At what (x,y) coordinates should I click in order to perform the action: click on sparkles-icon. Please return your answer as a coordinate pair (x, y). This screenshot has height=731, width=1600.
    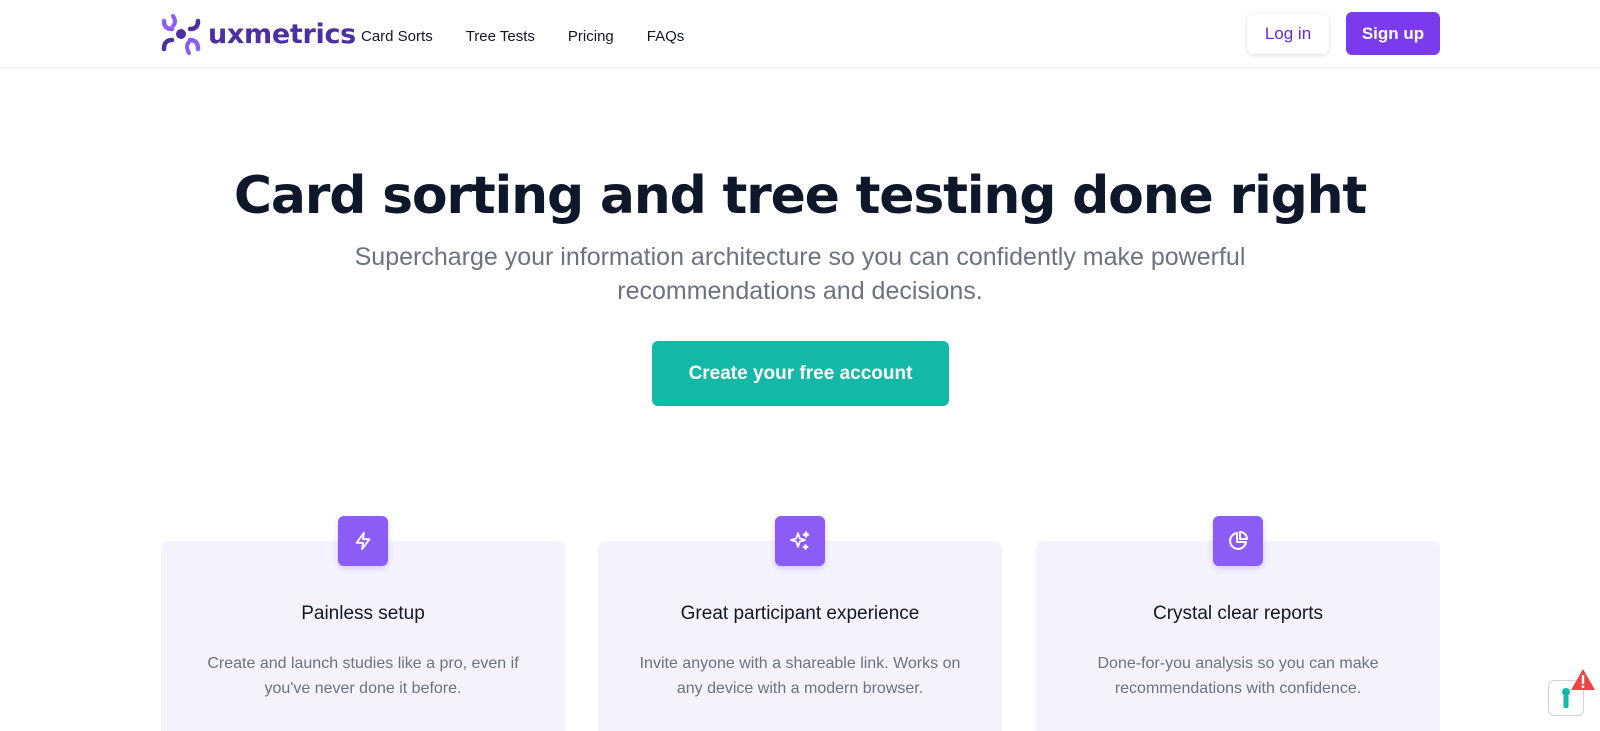
    Looking at the image, I should click on (800, 541).